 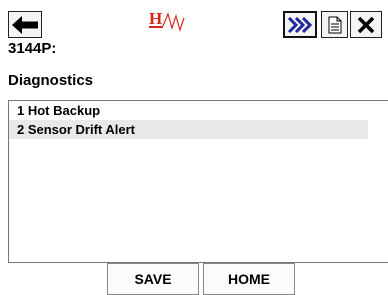 I want to click on back-button, so click(x=25, y=24).